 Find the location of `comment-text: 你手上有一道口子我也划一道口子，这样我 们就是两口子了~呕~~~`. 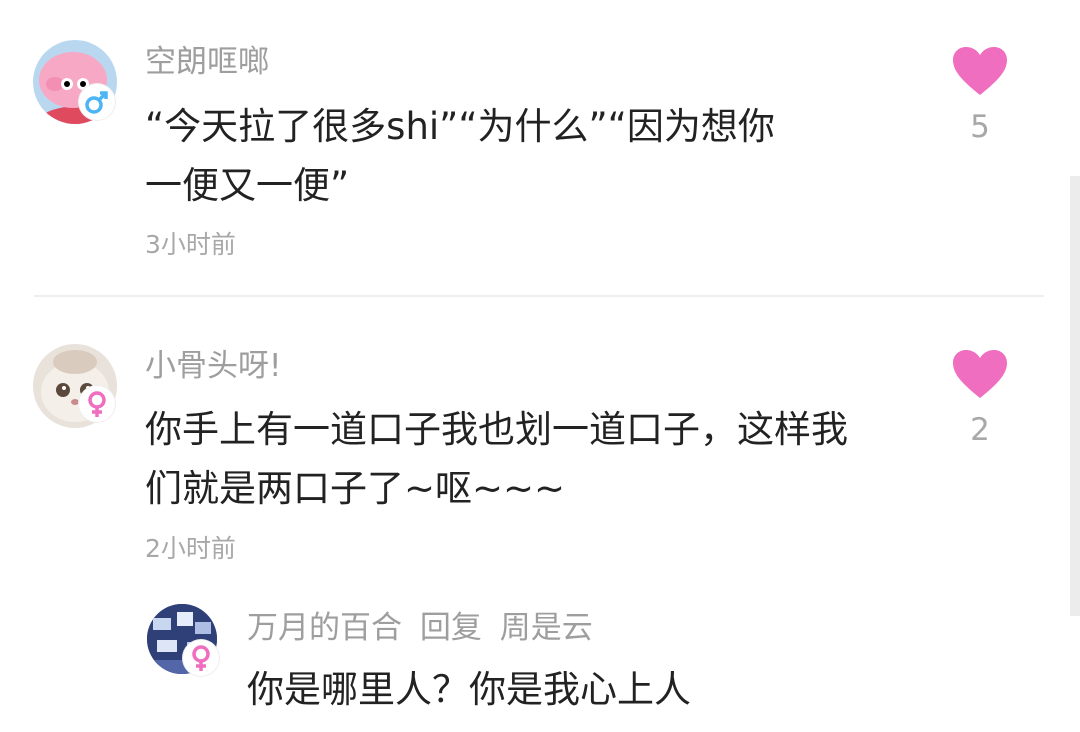

comment-text: 你手上有一道口子我也划一道口子，这样我 们就是两口子了~呕~~~ is located at coordinates (540, 459).